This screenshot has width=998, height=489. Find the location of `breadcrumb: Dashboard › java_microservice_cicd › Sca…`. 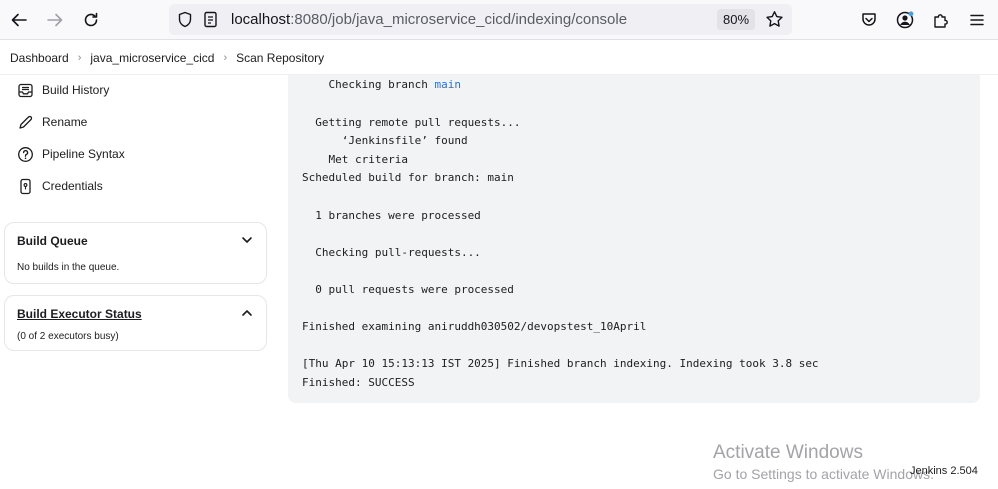

breadcrumb: Dashboard › java_microservice_cicd › Sca… is located at coordinates (499, 58).